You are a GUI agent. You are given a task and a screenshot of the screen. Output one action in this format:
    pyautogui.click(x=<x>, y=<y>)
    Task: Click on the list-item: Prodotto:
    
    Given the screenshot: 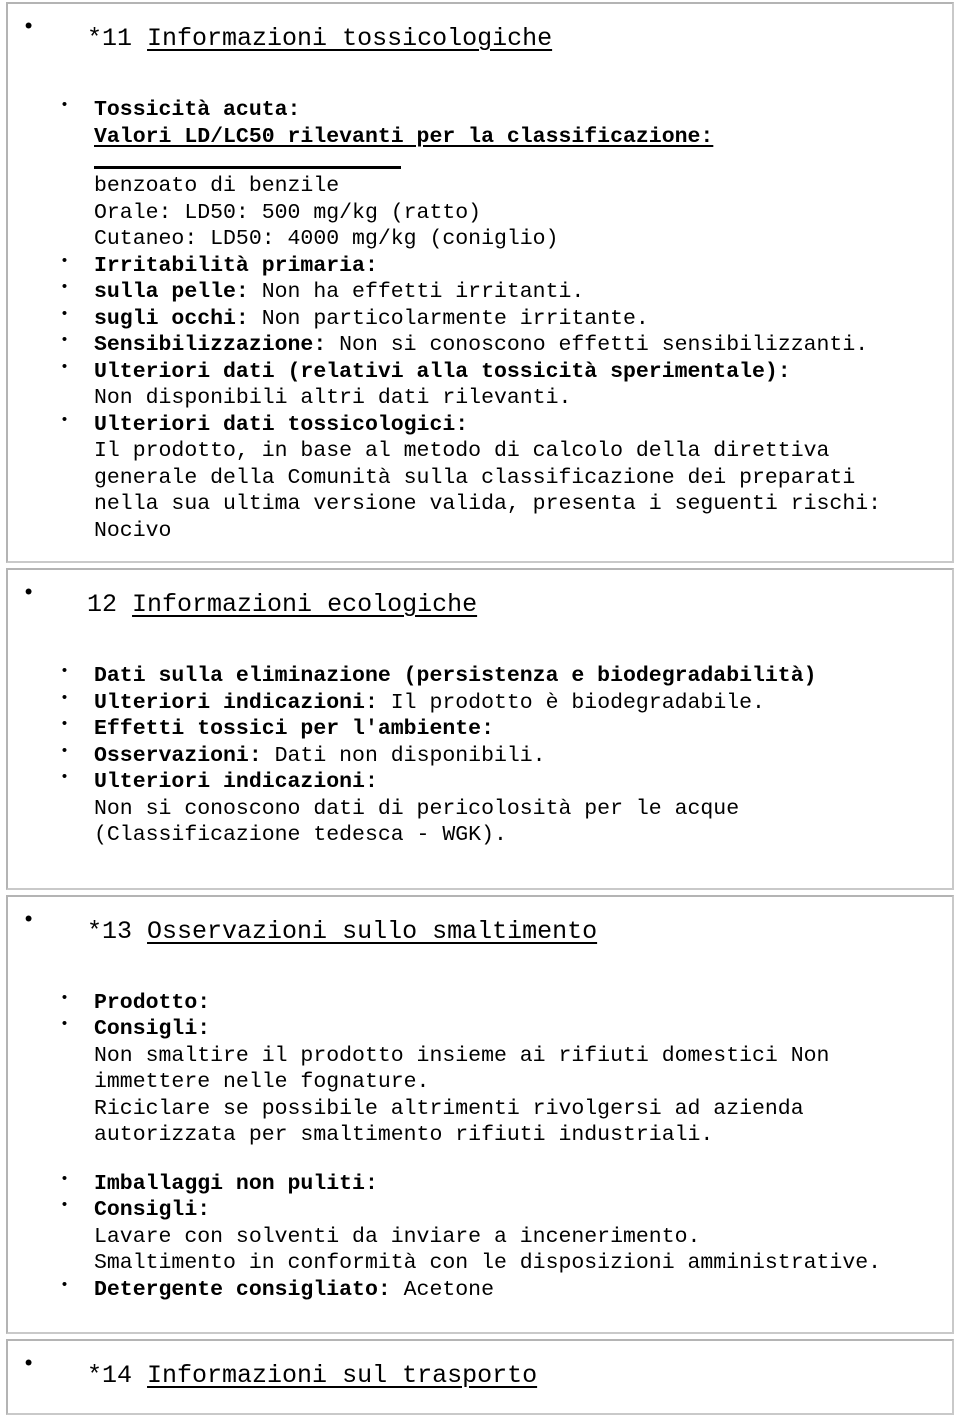 What is the action you would take?
    pyautogui.click(x=480, y=1003)
    